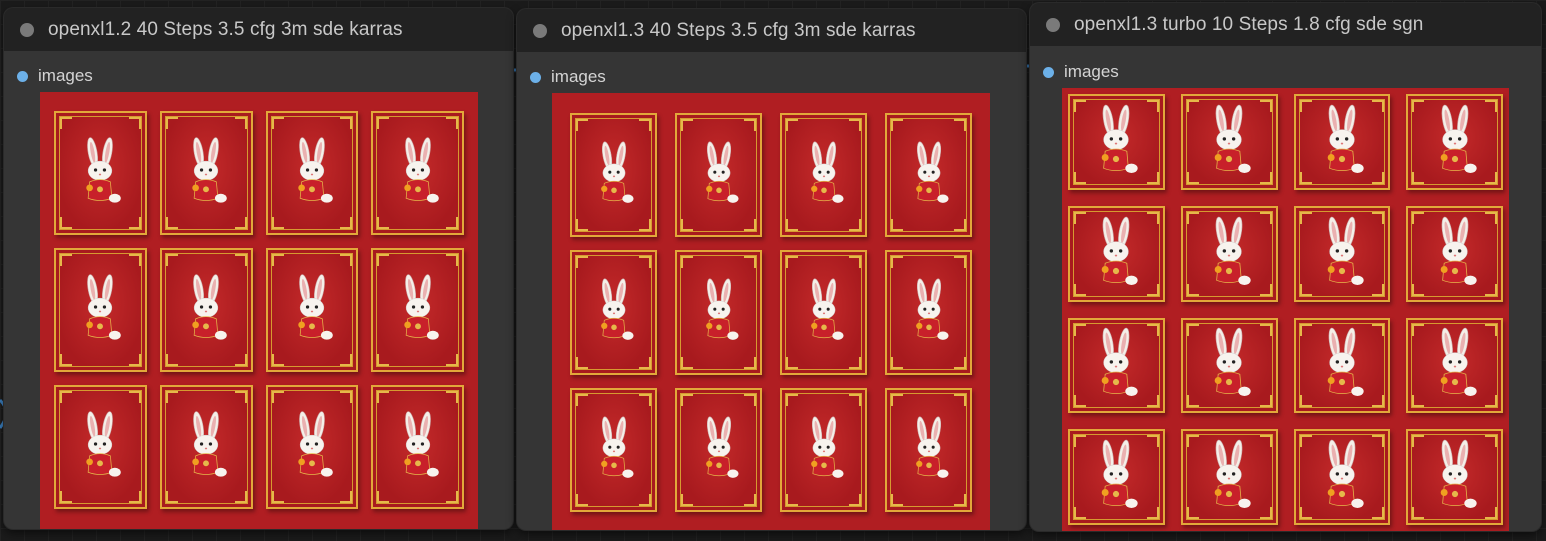 This screenshot has width=1546, height=541. I want to click on node-title: openxl1.3 40 Steps 3.5 cfg 3m sde karras, so click(738, 30).